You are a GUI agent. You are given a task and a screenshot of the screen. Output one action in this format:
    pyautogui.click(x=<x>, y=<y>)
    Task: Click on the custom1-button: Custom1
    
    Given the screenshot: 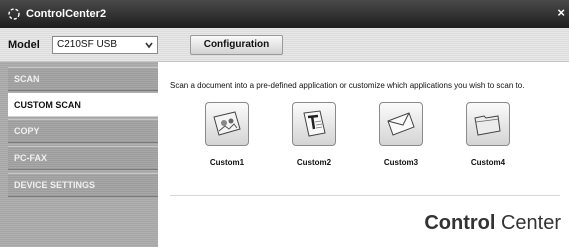 What is the action you would take?
    pyautogui.click(x=227, y=138)
    